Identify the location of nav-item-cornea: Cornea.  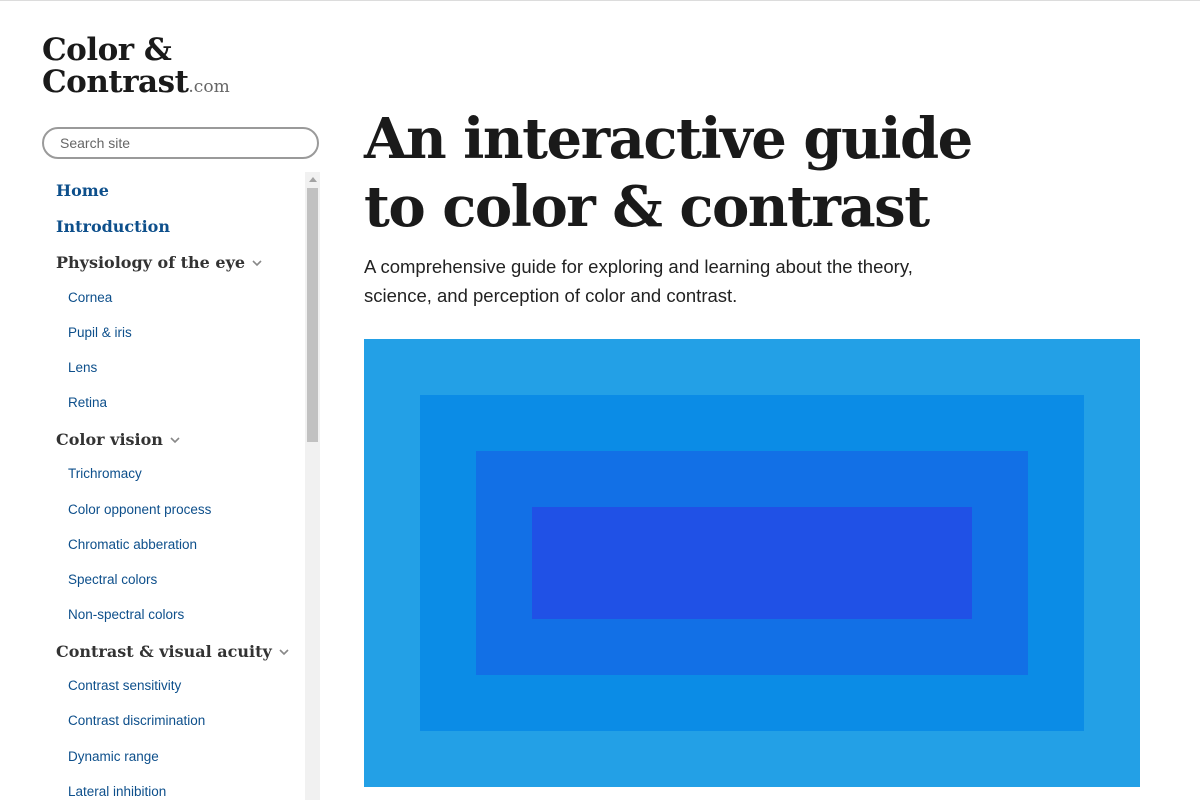
(90, 297).